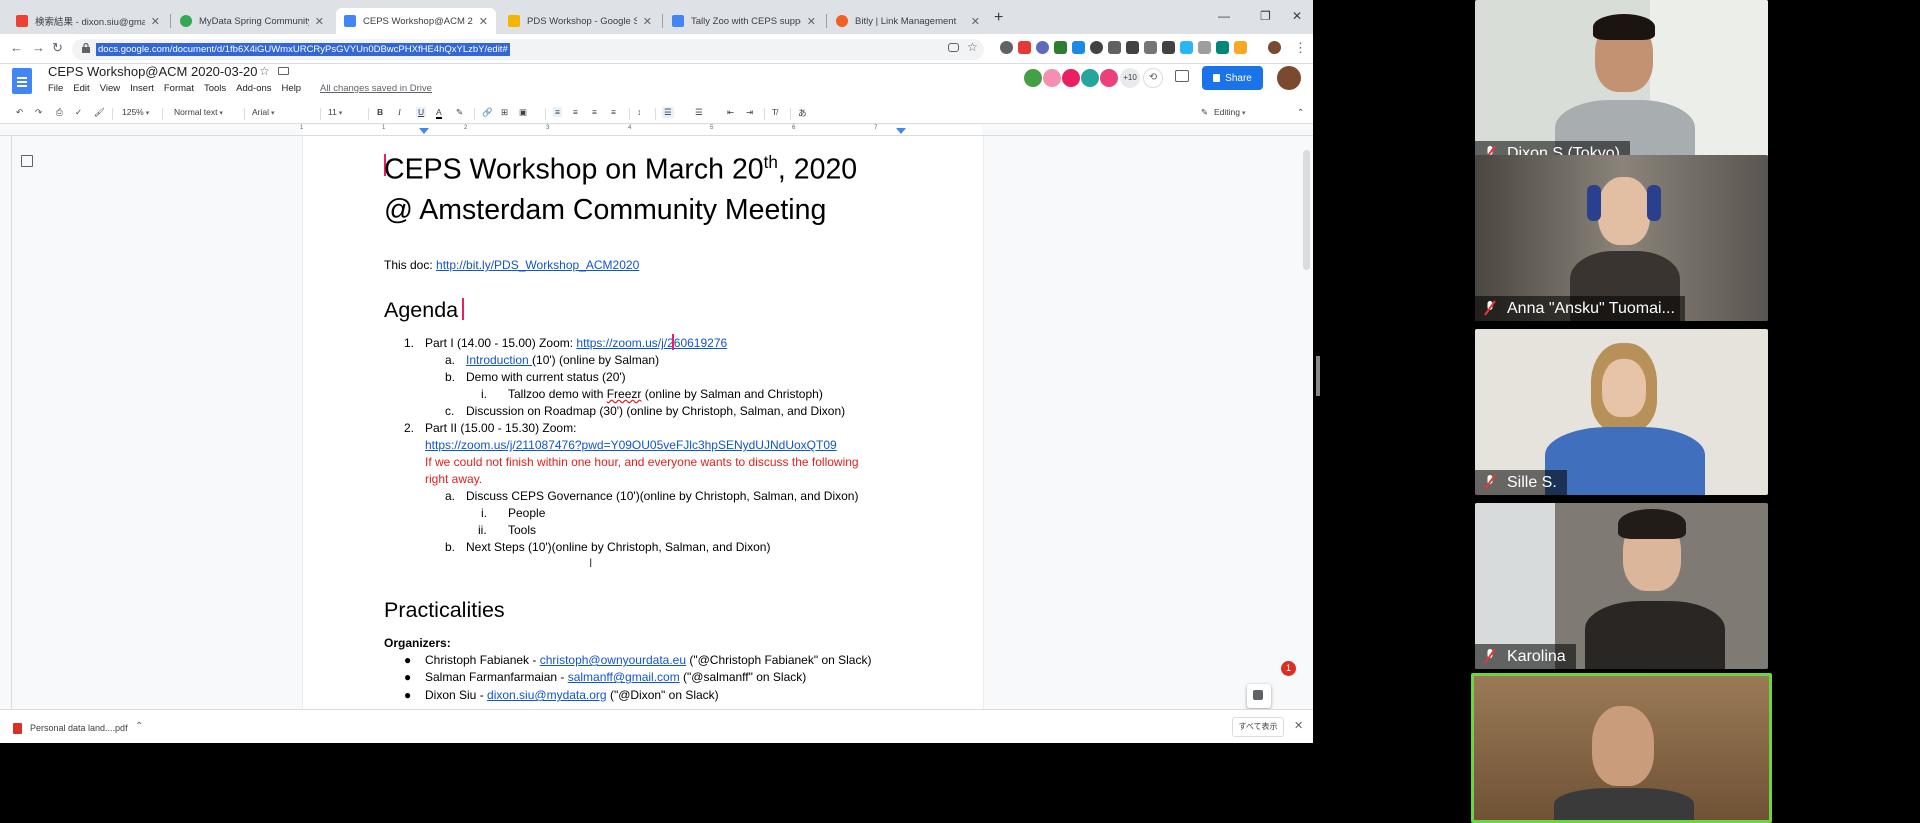 This screenshot has height=823, width=1920. Describe the element at coordinates (459, 112) in the screenshot. I see `highlight-icon: ✎` at that location.